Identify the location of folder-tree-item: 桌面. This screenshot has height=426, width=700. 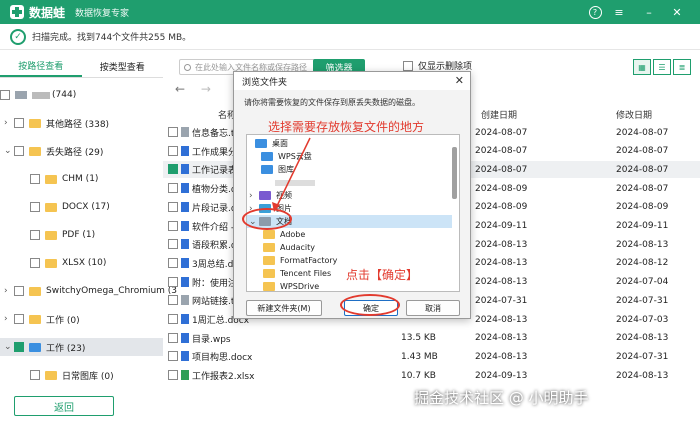
(349, 143).